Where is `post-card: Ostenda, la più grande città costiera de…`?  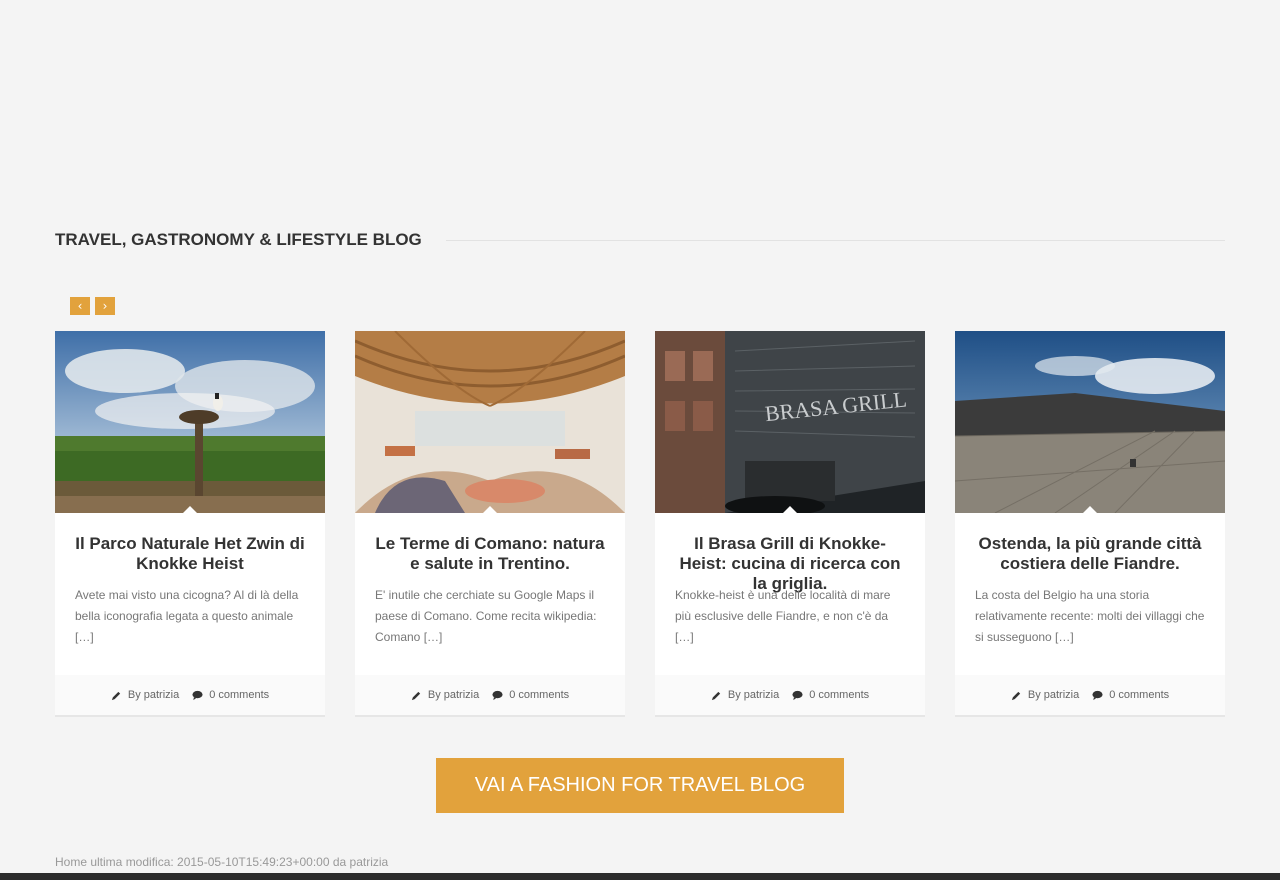
post-card: Ostenda, la più grande città costiera de… is located at coordinates (1090, 524).